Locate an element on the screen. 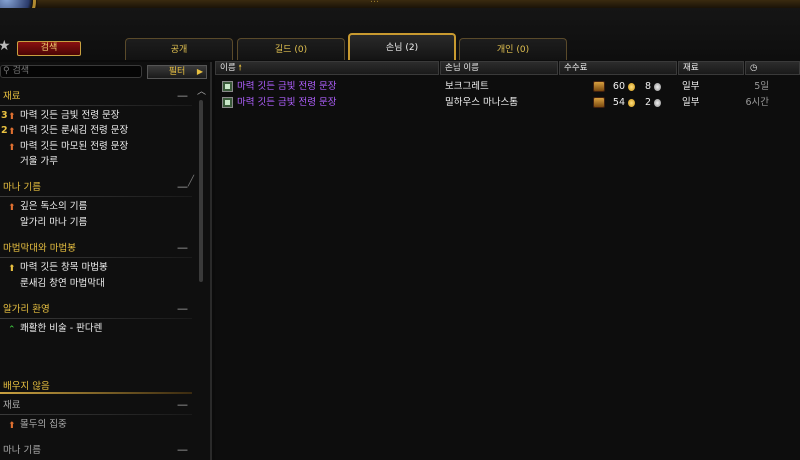 The height and width of the screenshot is (460, 800). order-time-left: 5일 is located at coordinates (761, 86).